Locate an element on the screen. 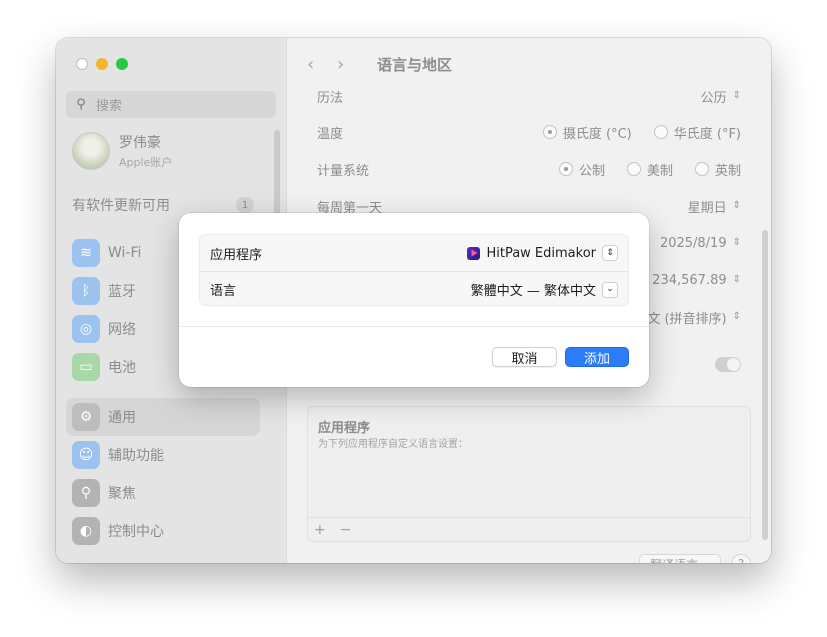 Image resolution: width=827 pixels, height=637 pixels. us-radio: 美制 is located at coordinates (649, 169).